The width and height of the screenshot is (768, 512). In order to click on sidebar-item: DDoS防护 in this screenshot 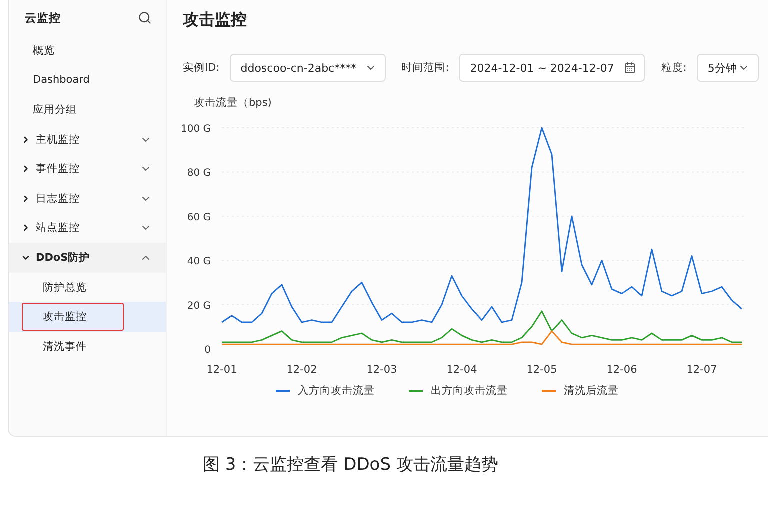, I will do `click(87, 258)`.